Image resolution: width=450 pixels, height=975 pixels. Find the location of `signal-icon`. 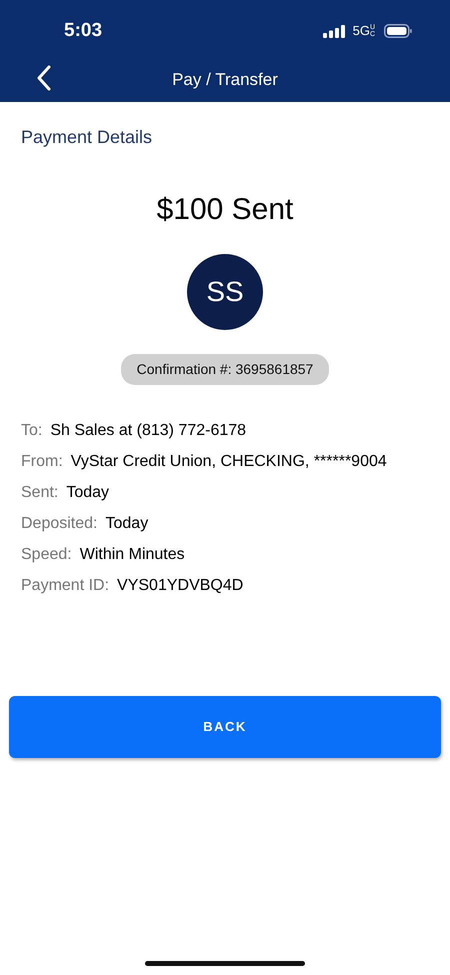

signal-icon is located at coordinates (333, 31).